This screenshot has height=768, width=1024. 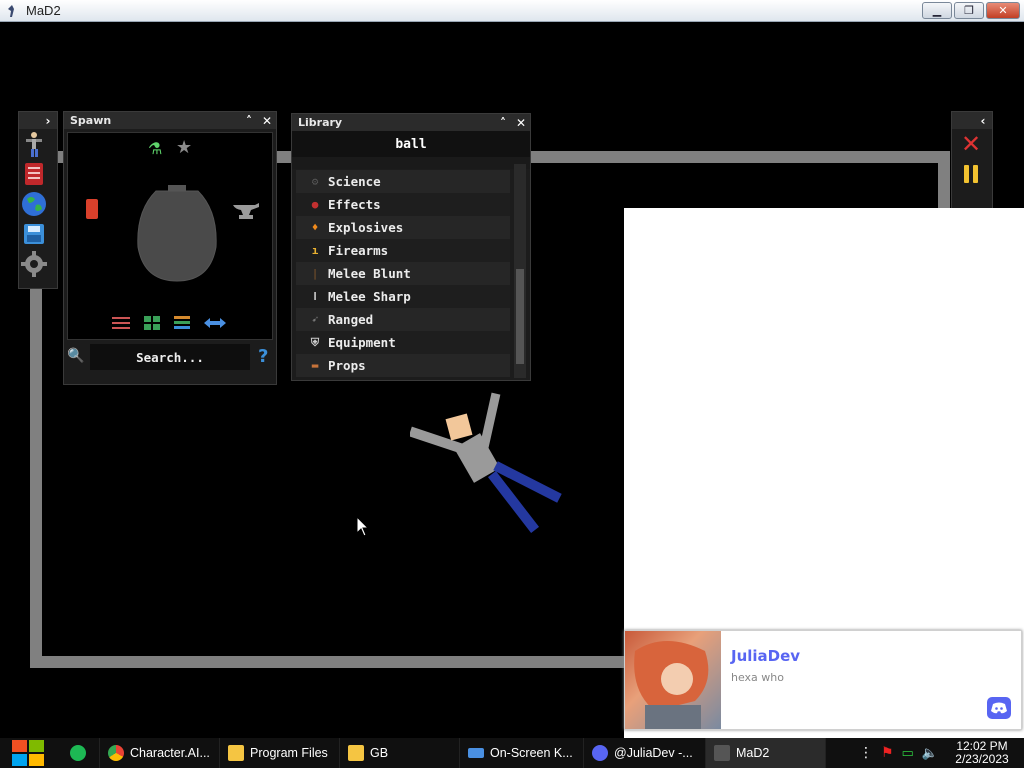 I want to click on app-icon, so click(x=12, y=11).